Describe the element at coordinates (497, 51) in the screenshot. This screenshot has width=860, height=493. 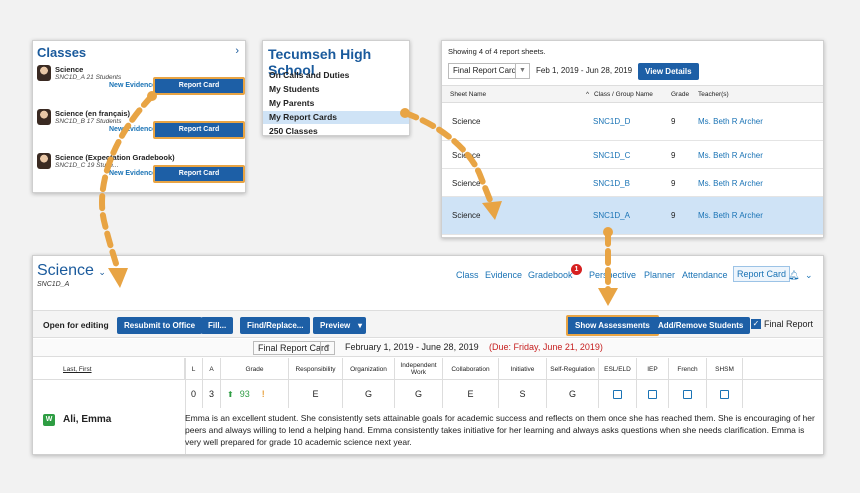
I see `sheets-count: Showing 4 of 4 report sheets.` at that location.